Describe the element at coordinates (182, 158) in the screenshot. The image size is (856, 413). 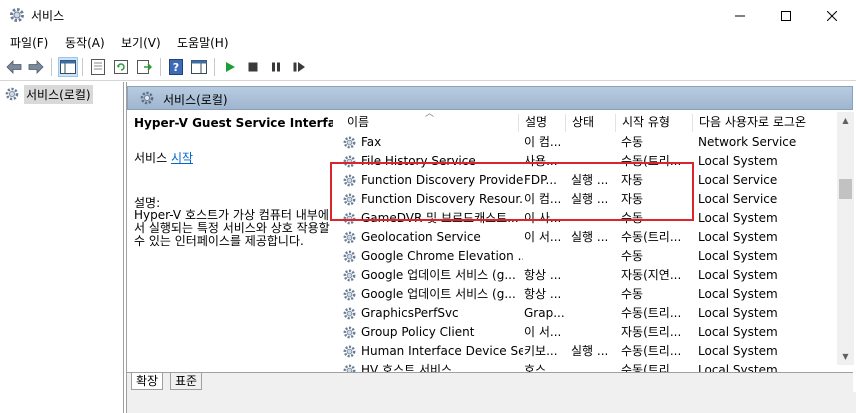
I see `start-service-link: 시작` at that location.